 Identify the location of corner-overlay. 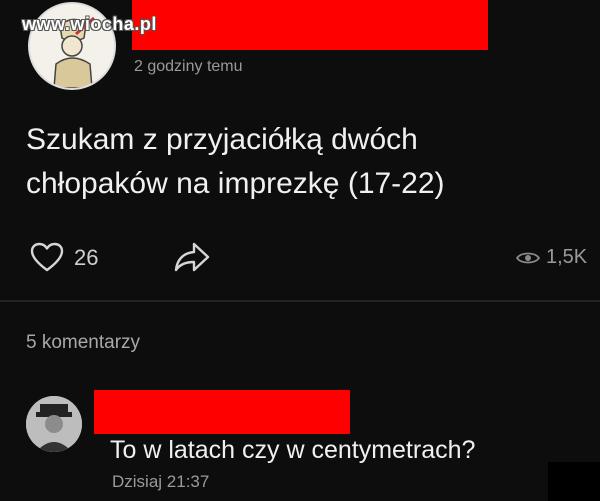
(574, 481).